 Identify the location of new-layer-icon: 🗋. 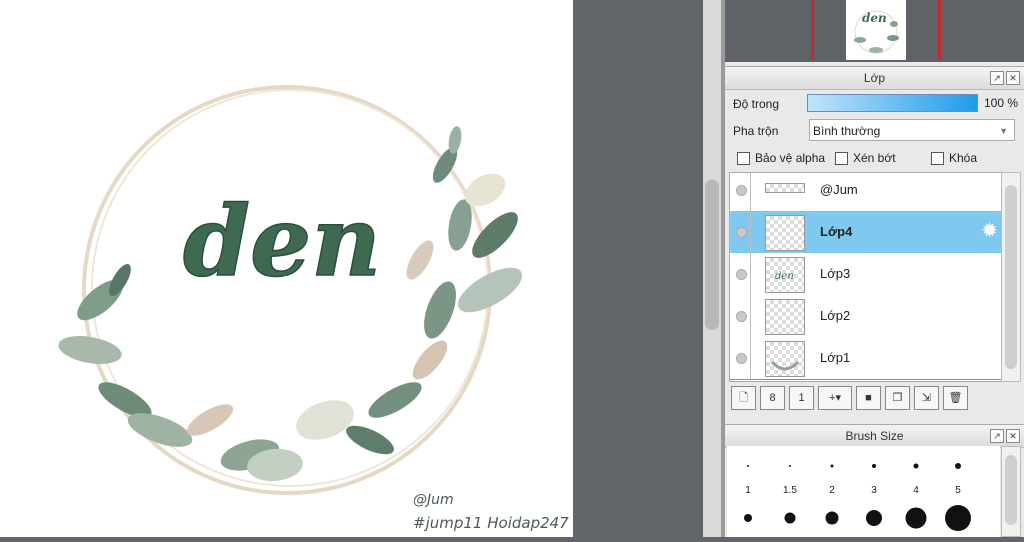
(743, 398).